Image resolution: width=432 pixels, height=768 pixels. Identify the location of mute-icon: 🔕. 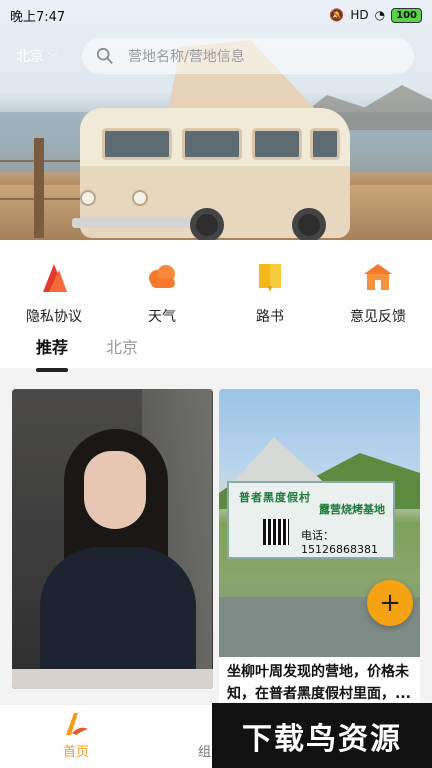
(337, 15).